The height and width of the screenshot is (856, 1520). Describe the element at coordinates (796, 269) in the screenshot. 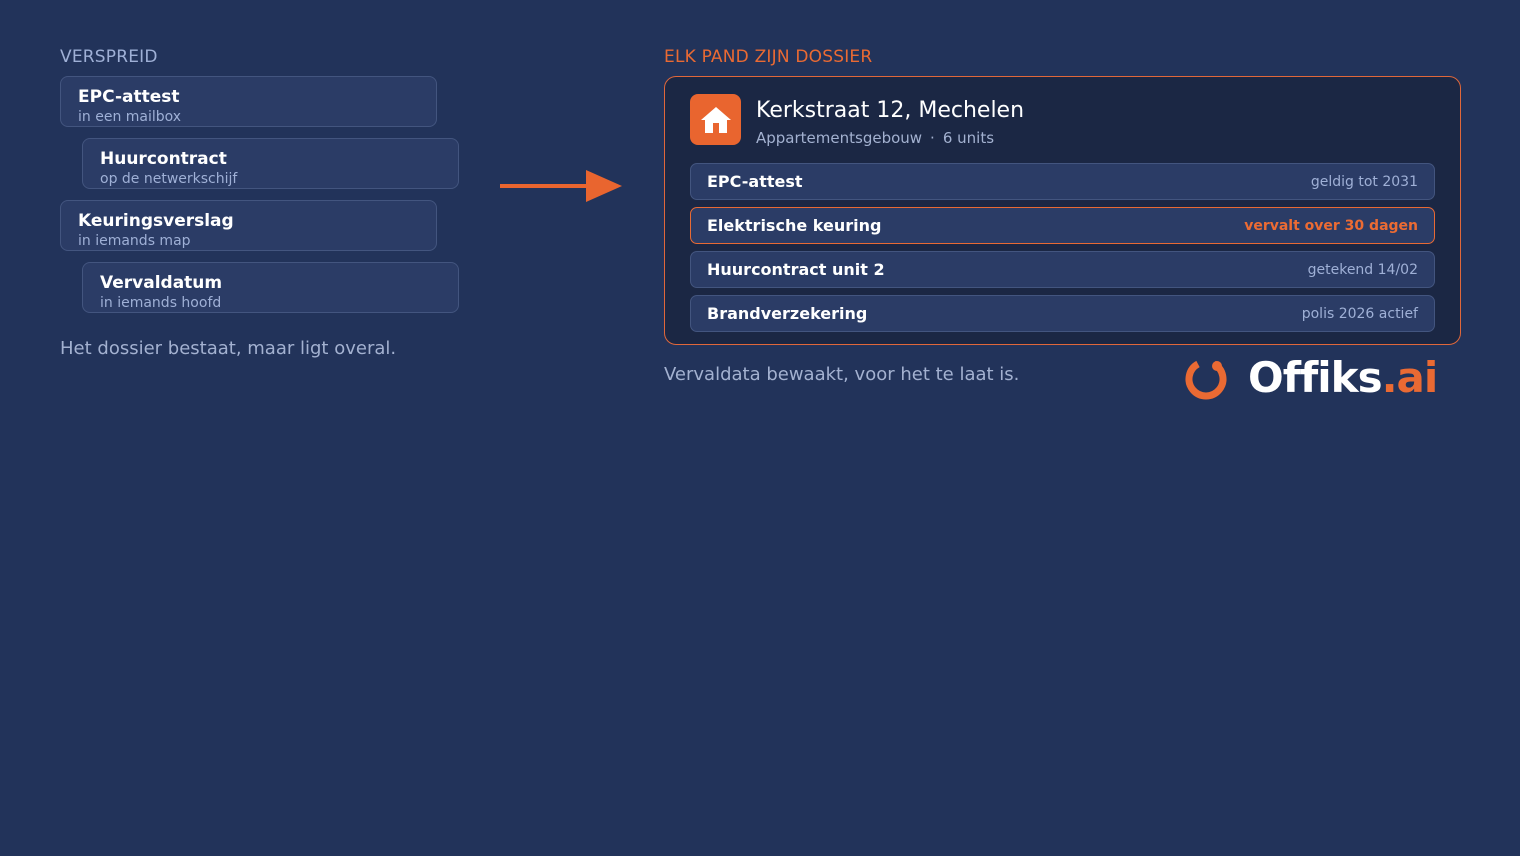

I see `document-name: Huurcontract unit 2` at that location.